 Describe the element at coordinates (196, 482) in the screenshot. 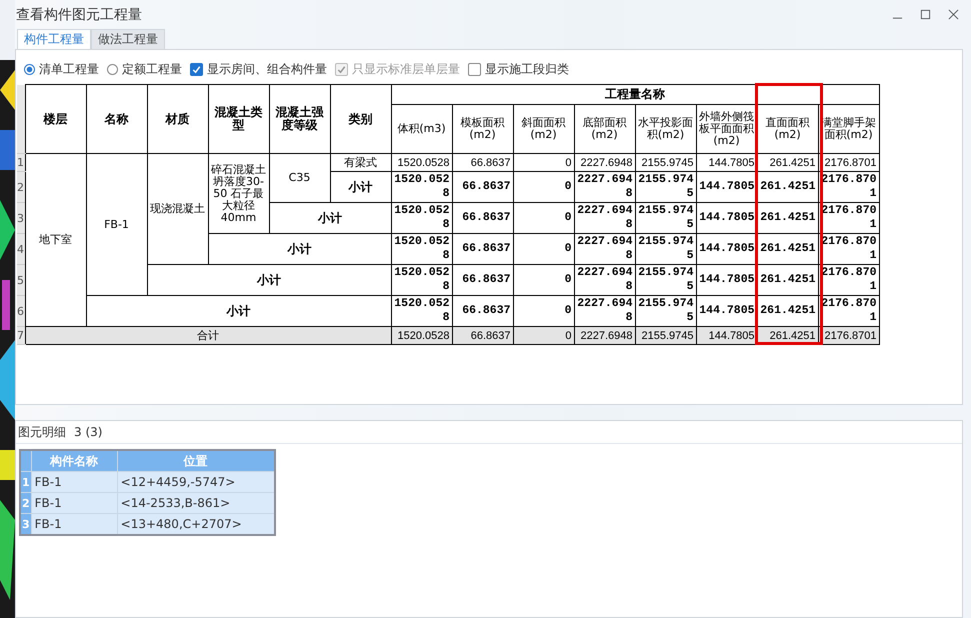

I see `table-cell: <12+4459,-5747>` at that location.